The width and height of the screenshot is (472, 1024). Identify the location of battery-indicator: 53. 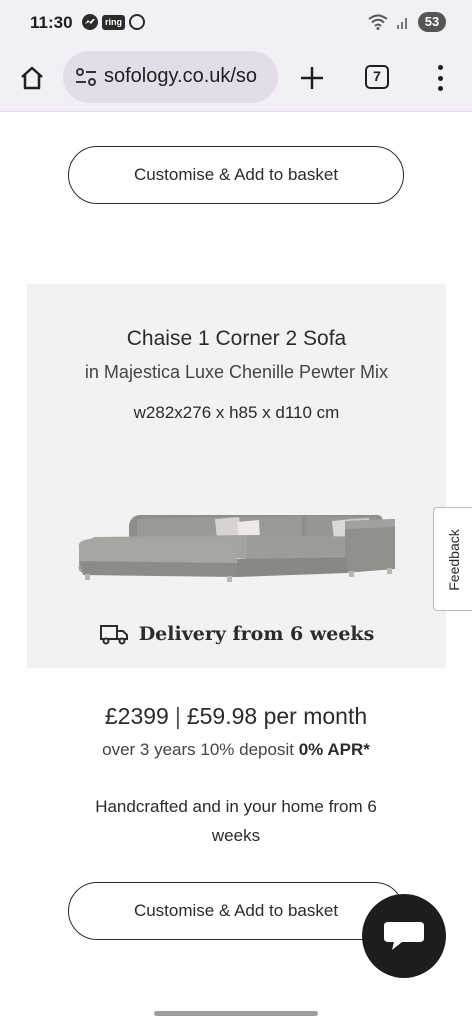
(432, 22).